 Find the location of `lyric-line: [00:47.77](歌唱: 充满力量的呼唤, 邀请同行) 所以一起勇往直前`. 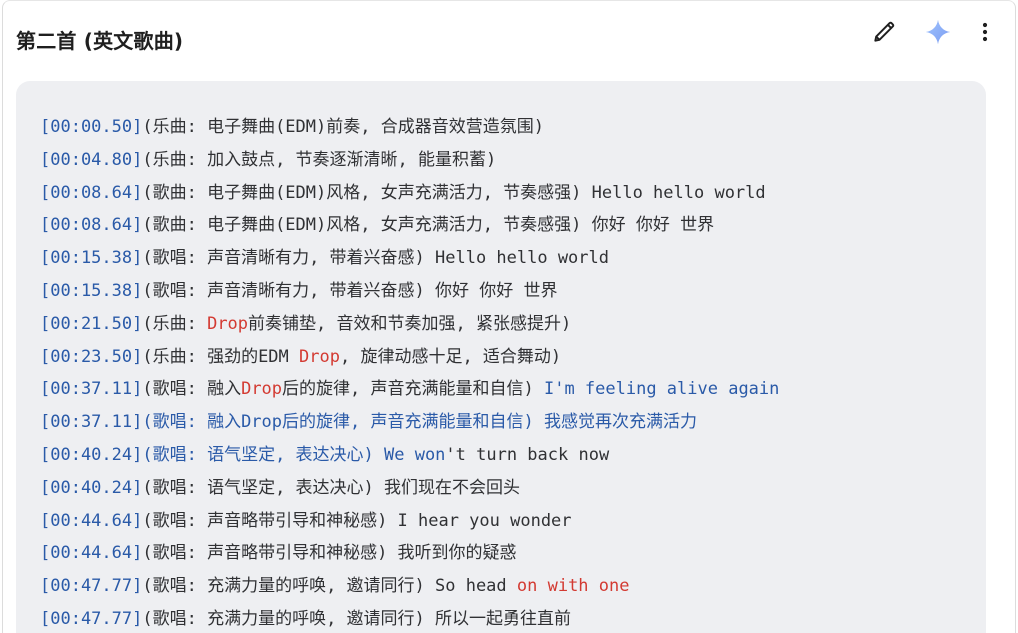

lyric-line: [00:47.77](歌唱: 充满力量的呼唤, 邀请同行) 所以一起勇往直前 is located at coordinates (513, 618).